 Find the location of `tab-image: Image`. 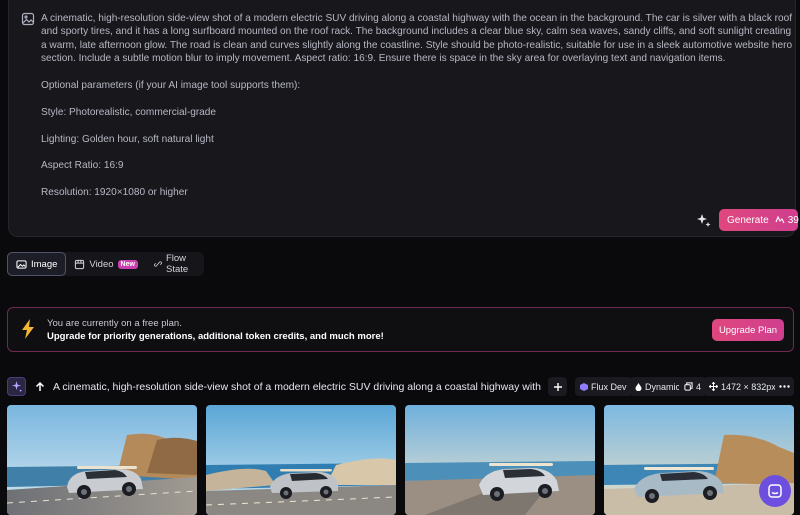

tab-image: Image is located at coordinates (37, 264).